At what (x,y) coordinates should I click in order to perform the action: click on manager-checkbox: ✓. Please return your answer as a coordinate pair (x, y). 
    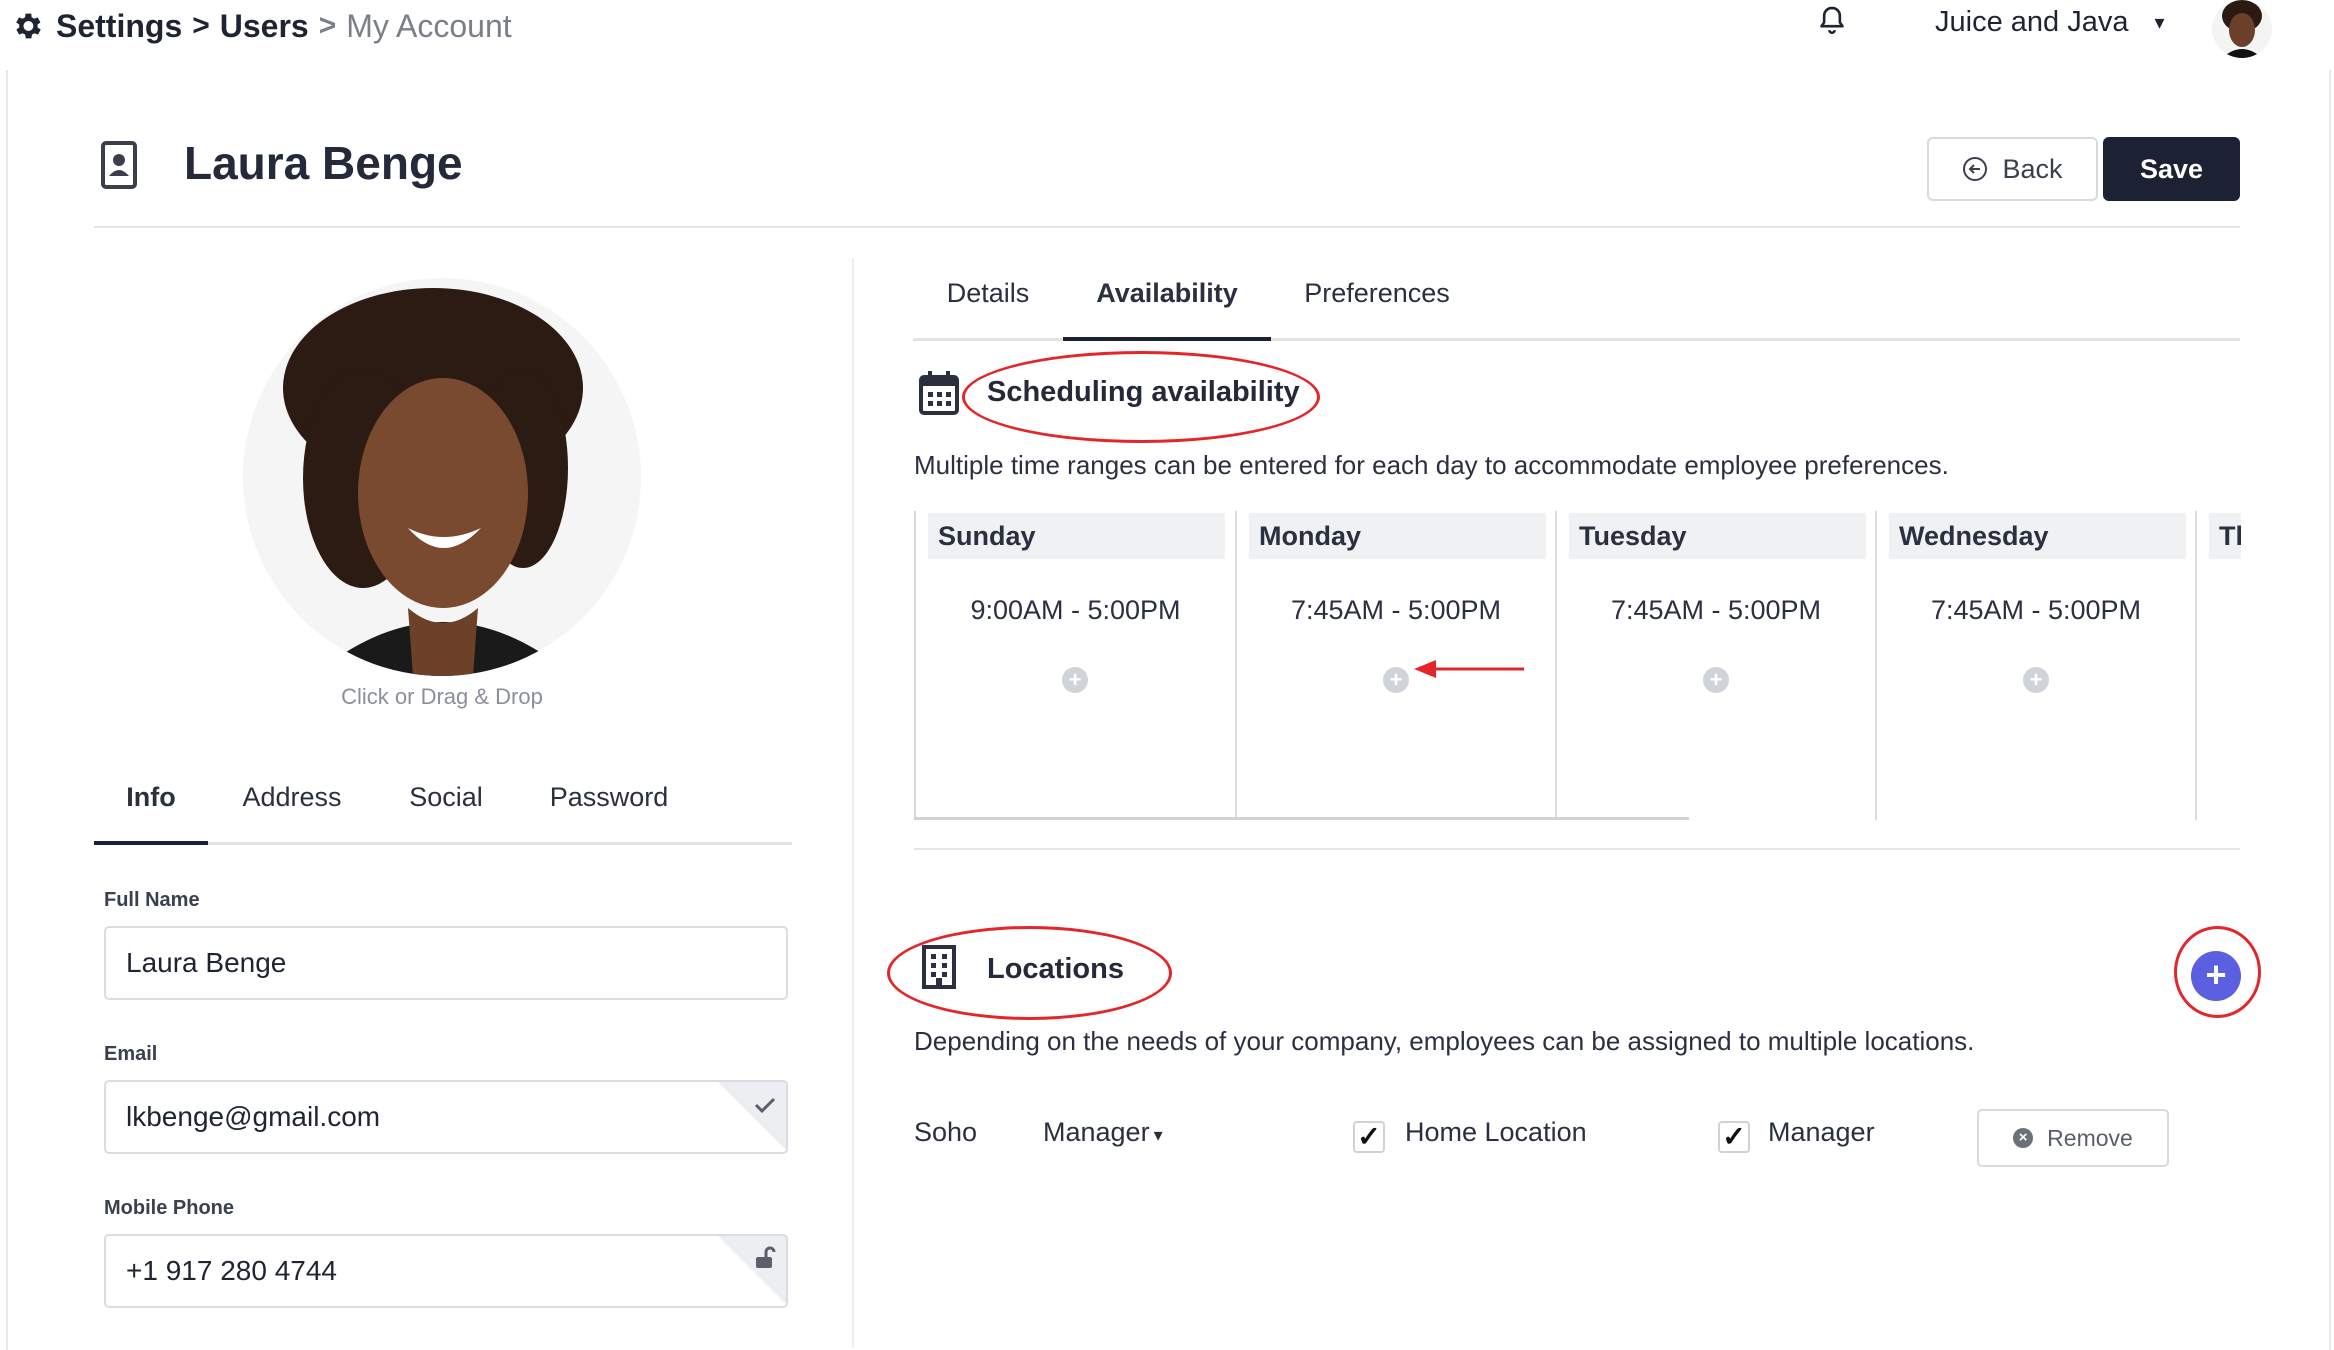
    Looking at the image, I should click on (1734, 1137).